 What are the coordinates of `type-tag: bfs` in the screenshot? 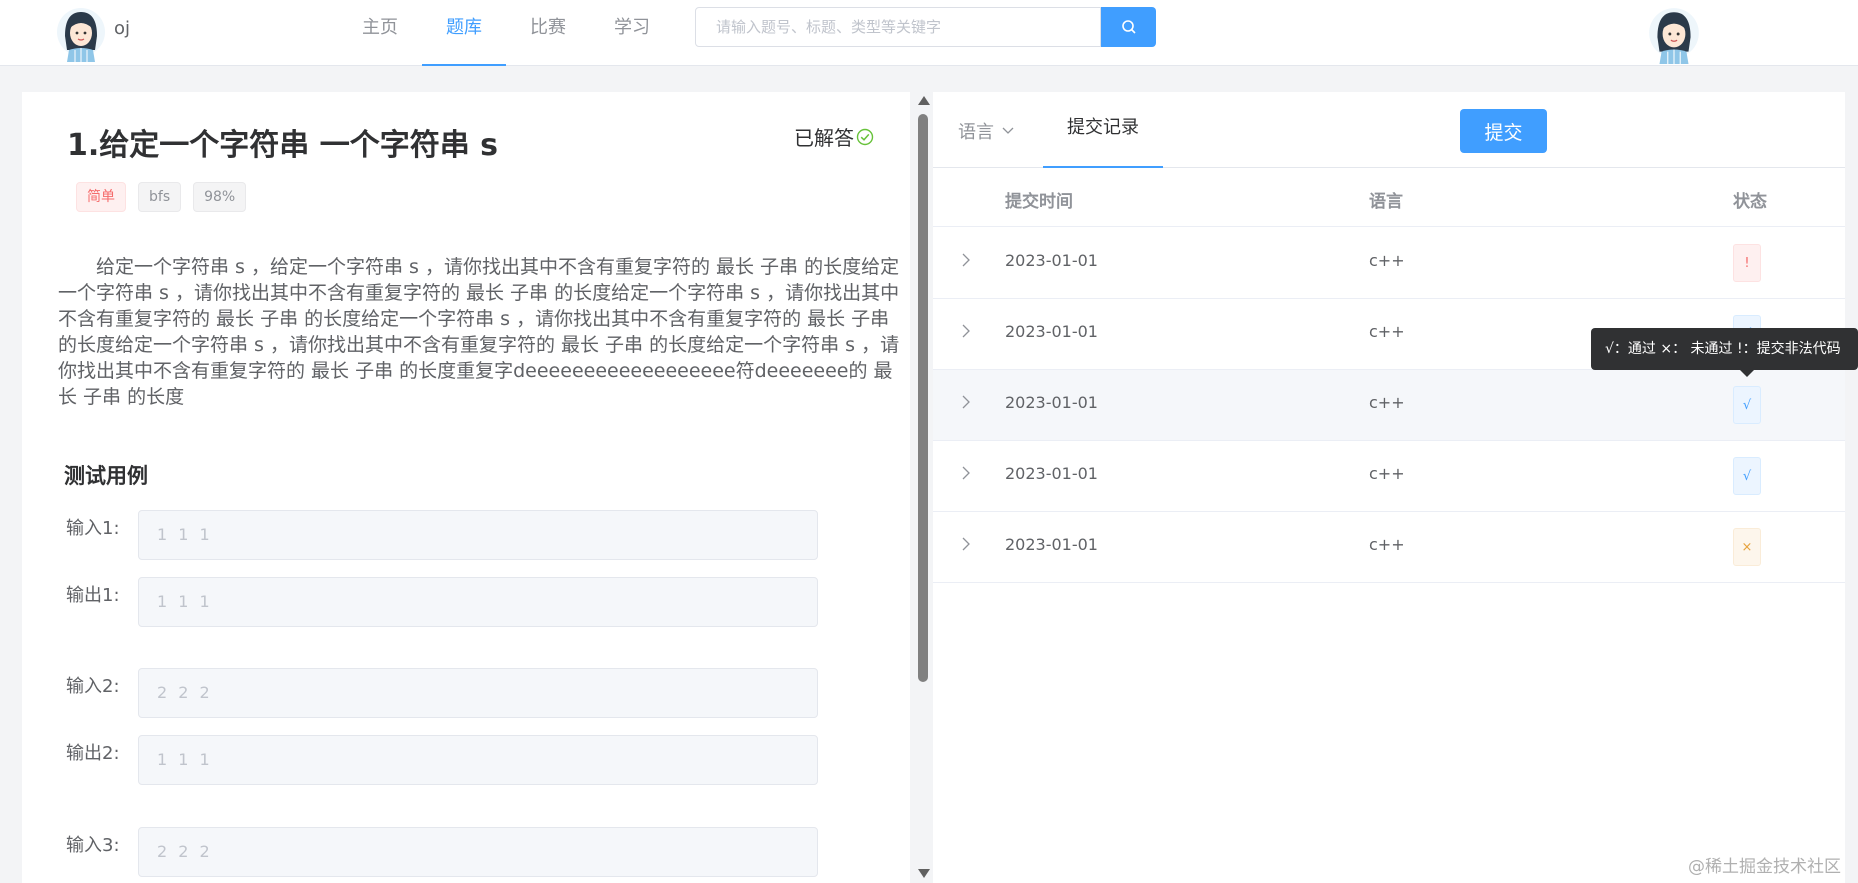 It's located at (160, 197).